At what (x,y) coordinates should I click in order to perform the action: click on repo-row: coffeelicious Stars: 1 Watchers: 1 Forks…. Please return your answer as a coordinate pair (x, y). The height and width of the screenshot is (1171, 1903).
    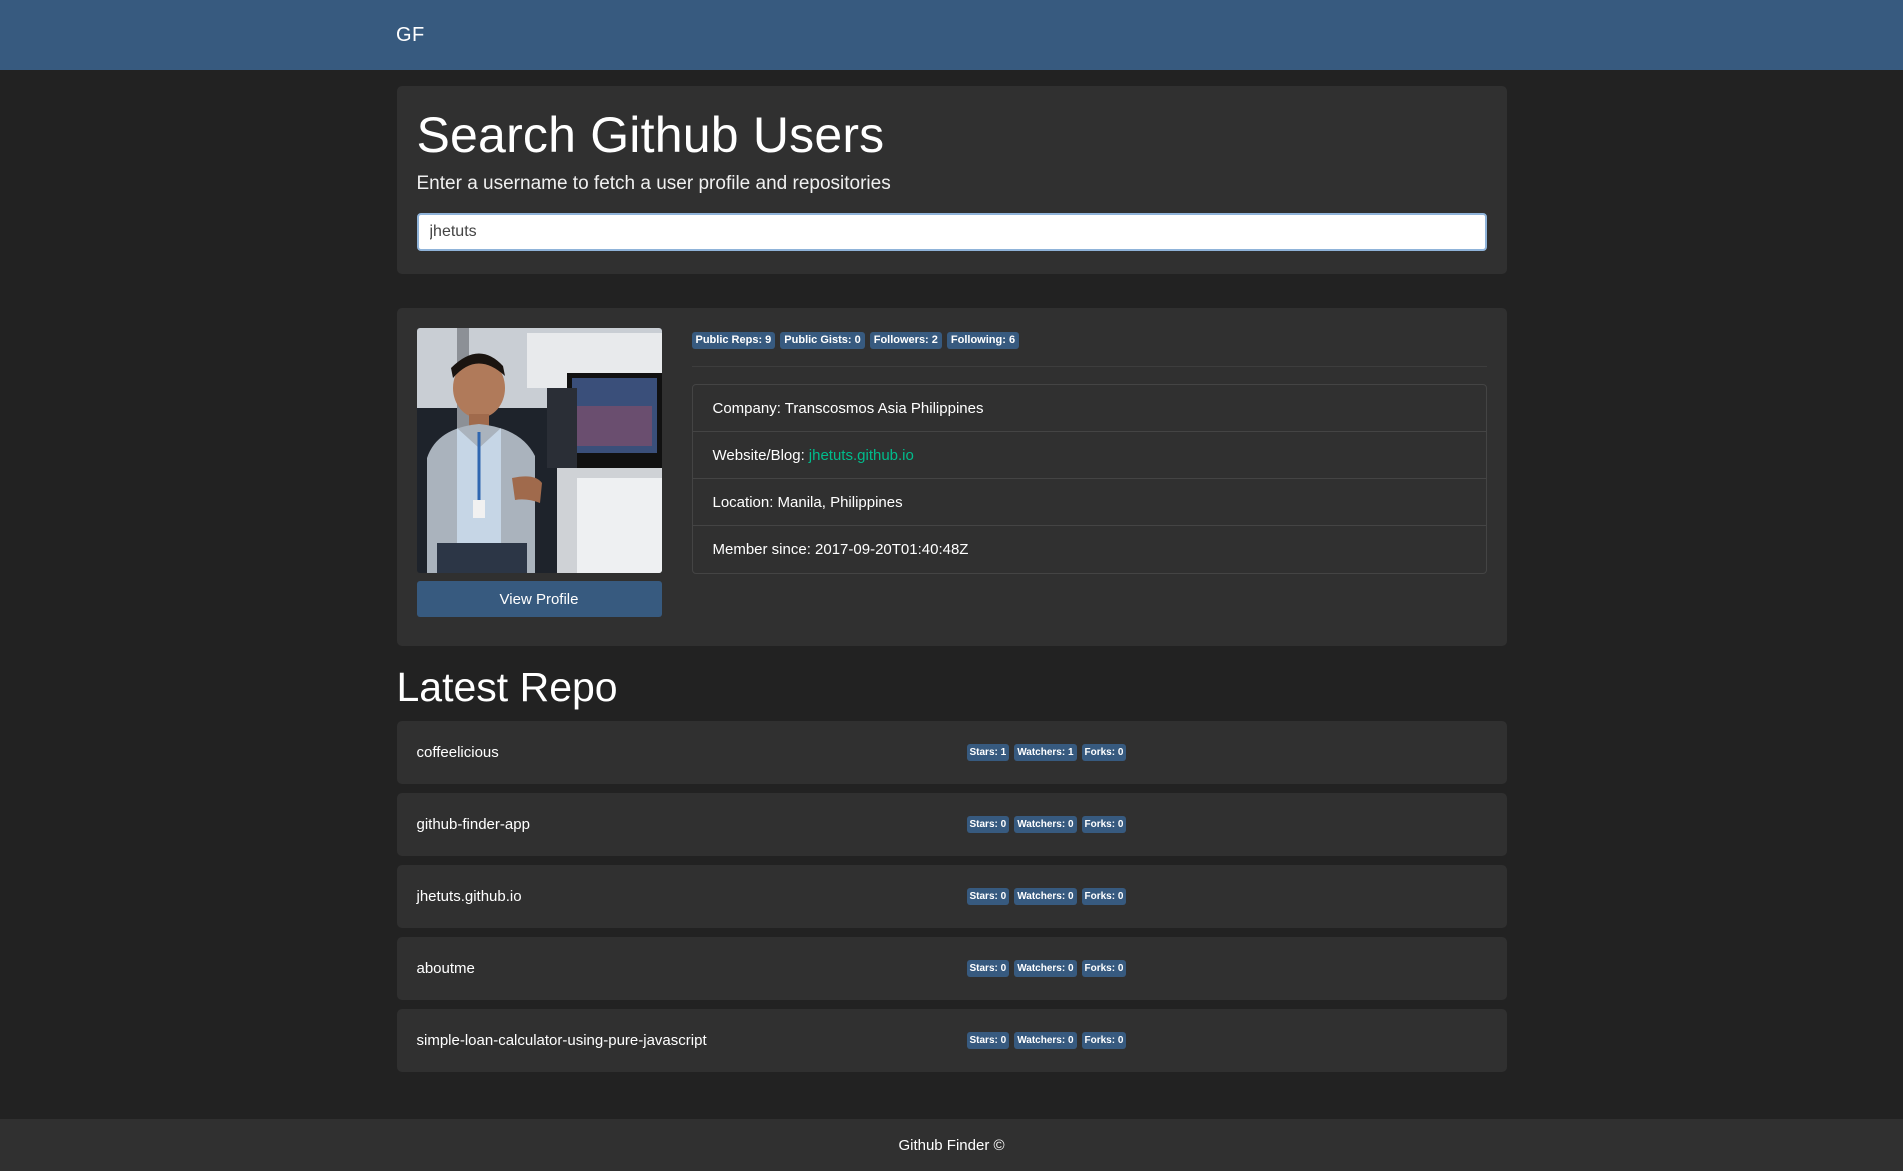
    Looking at the image, I should click on (951, 752).